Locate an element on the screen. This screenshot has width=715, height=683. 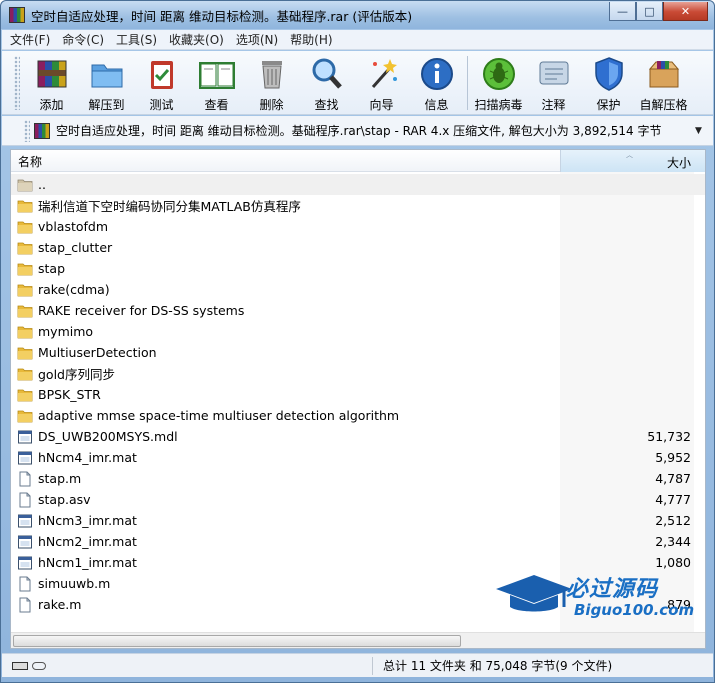
maximize-button: □ is located at coordinates (649, 11).